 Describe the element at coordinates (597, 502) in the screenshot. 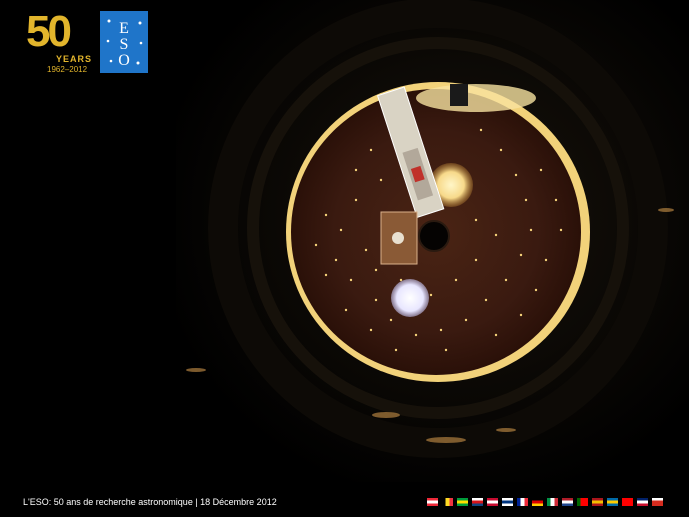

I see `spain-flag` at that location.